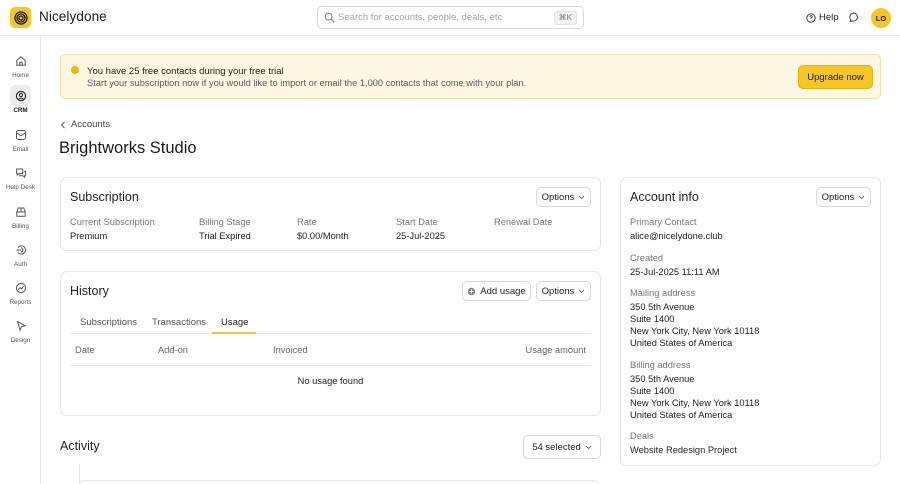 The width and height of the screenshot is (900, 484). What do you see at coordinates (307, 222) in the screenshot?
I see `rate-label: Rate` at bounding box center [307, 222].